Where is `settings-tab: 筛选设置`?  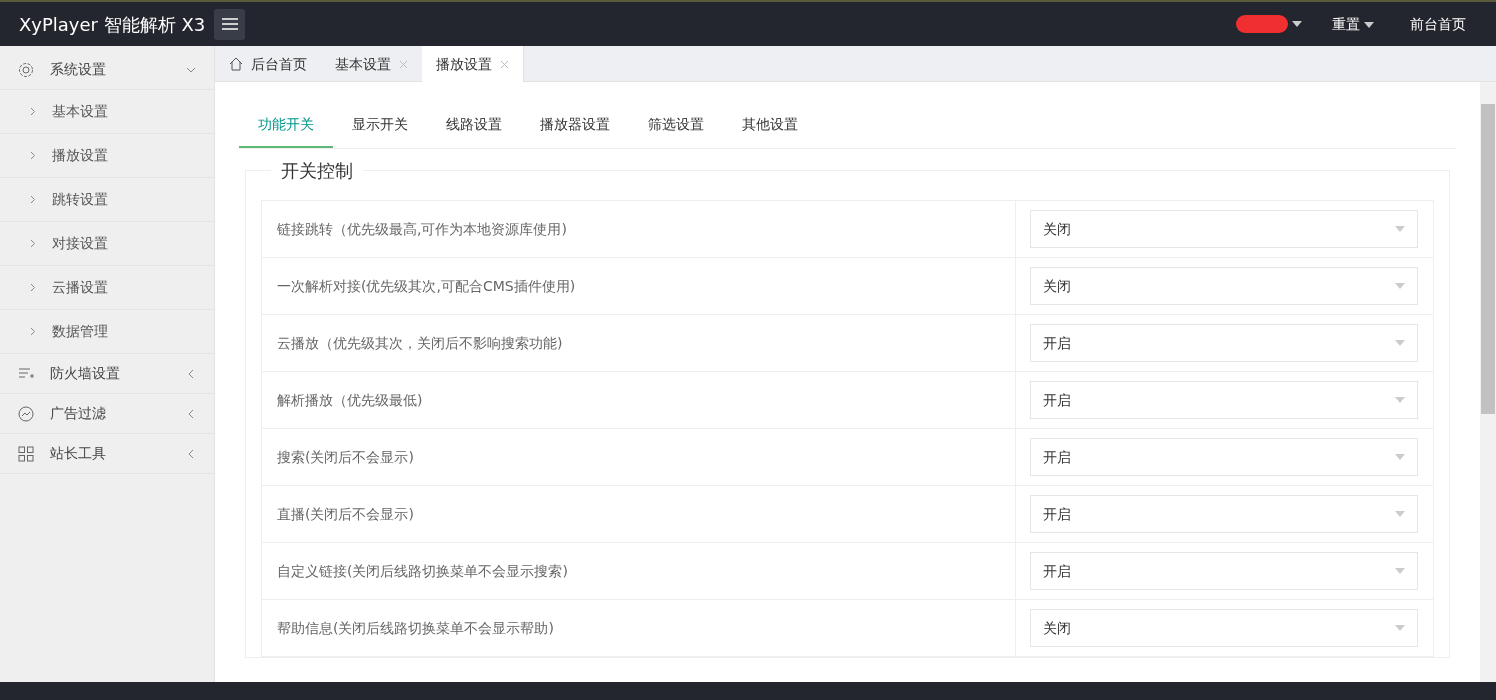
settings-tab: 筛选设置 is located at coordinates (676, 127).